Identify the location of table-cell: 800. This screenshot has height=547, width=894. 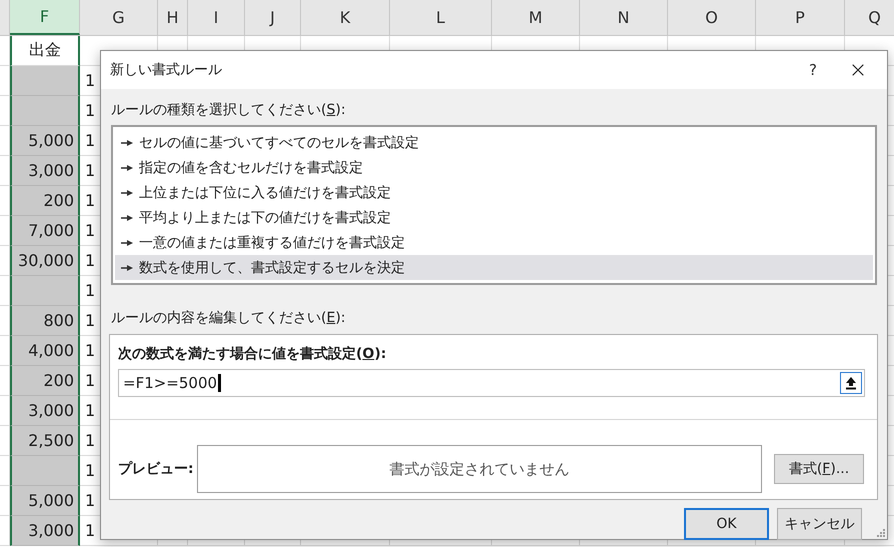
(45, 321).